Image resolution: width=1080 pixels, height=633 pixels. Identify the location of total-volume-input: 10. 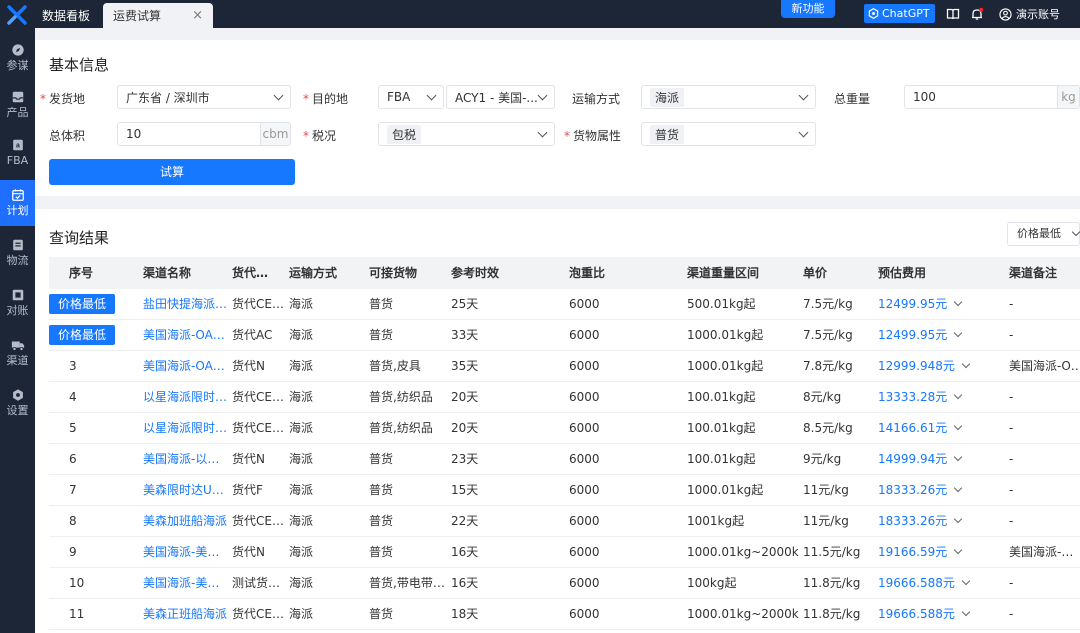
(189, 134).